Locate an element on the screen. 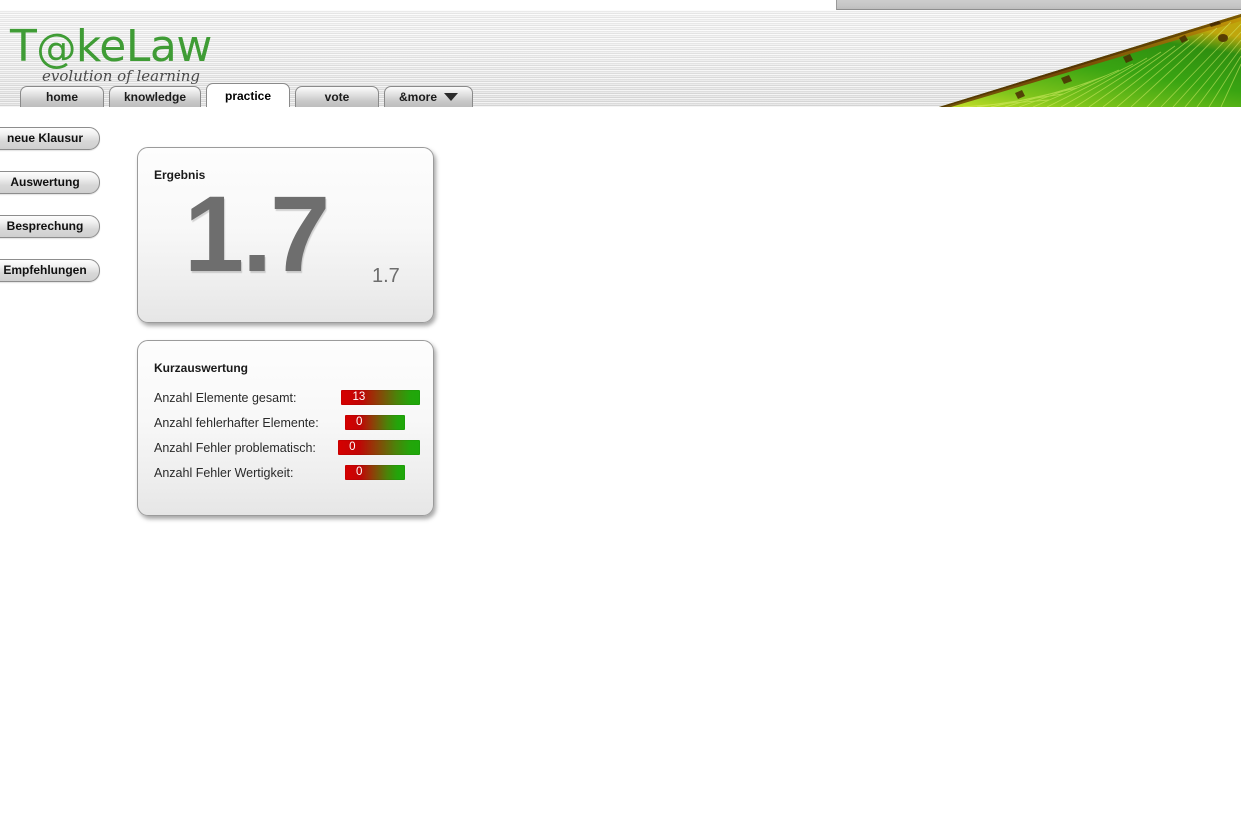  tab-practice: practice is located at coordinates (248, 95).